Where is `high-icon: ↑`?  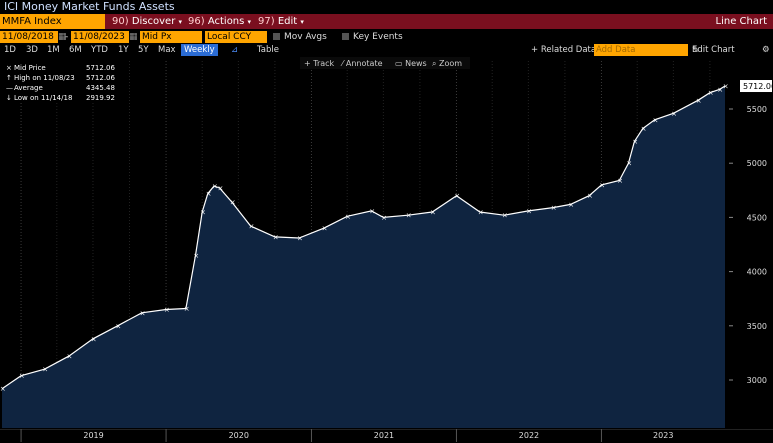 high-icon: ↑ is located at coordinates (9, 78).